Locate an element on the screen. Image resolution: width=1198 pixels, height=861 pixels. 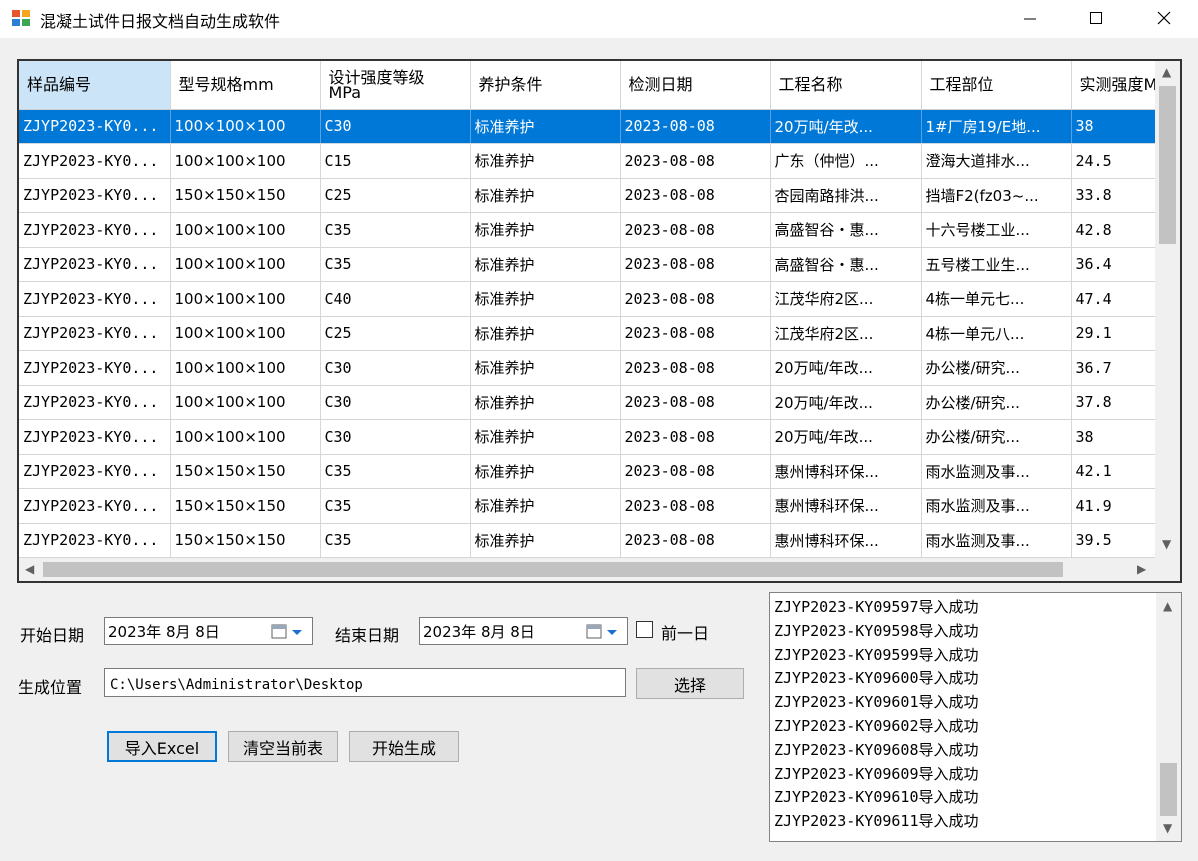
table-cell: 36.7 is located at coordinates (1114, 368).